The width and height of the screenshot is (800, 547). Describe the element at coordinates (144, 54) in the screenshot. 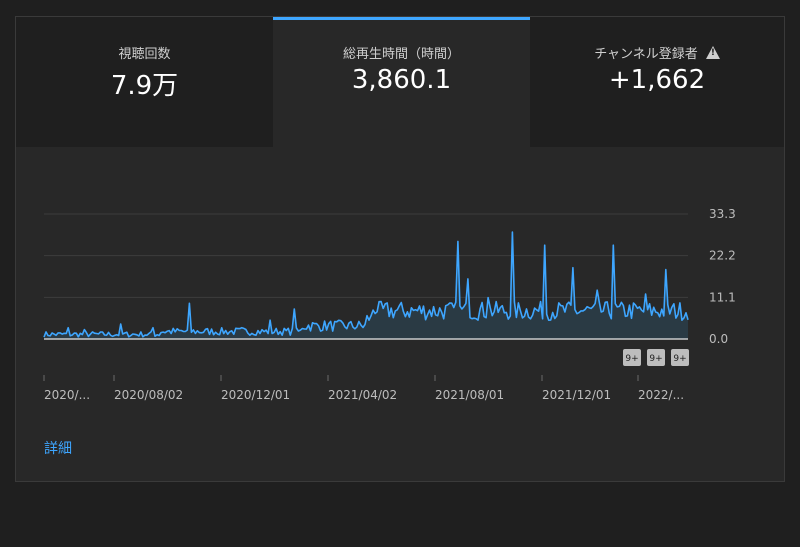

I see `tab-views-label: 視聴回数` at that location.